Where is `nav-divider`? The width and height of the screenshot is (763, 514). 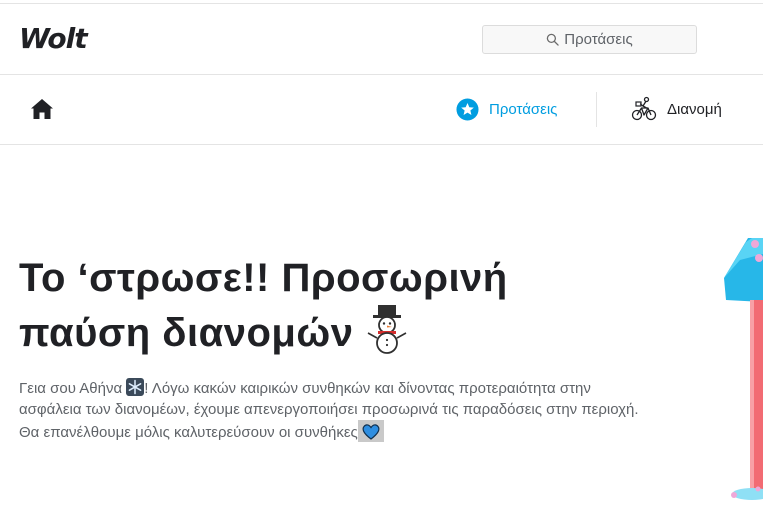
nav-divider is located at coordinates (596, 109).